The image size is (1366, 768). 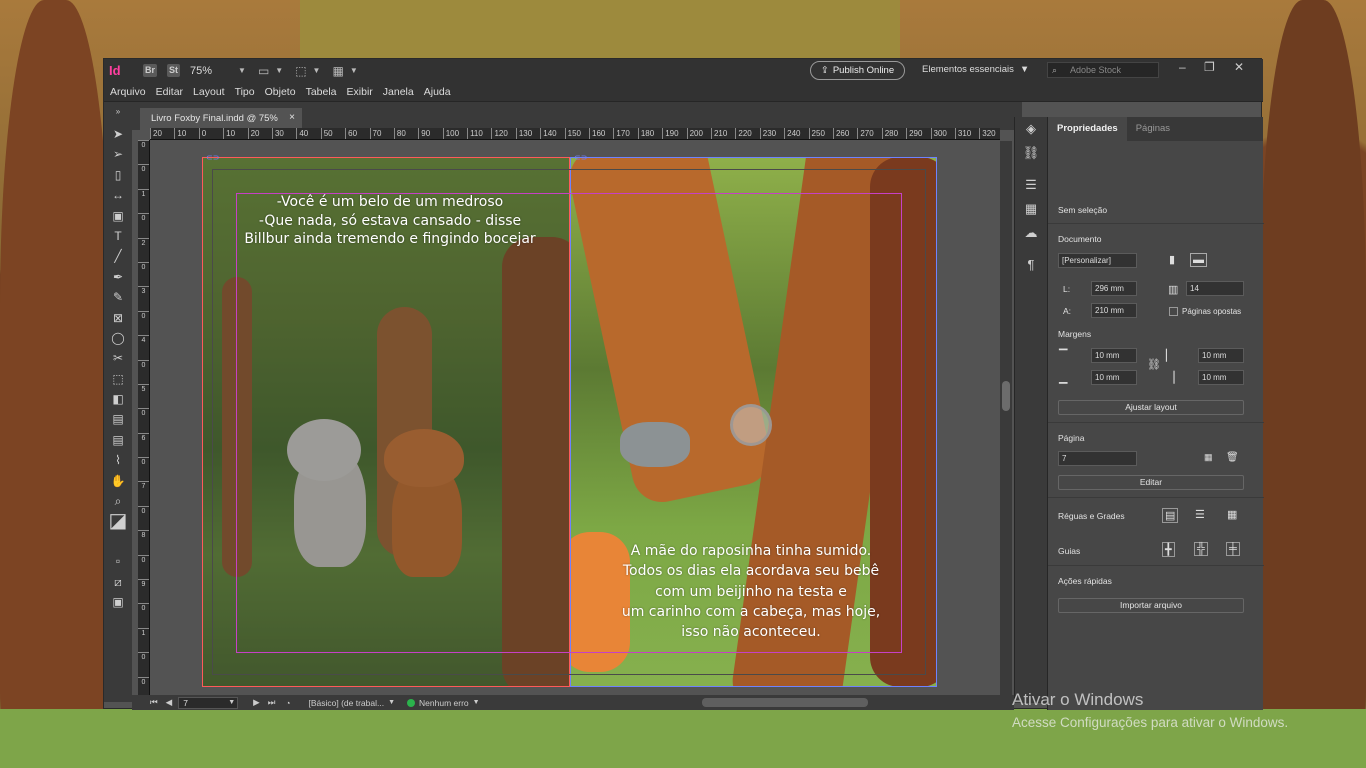 What do you see at coordinates (118, 277) in the screenshot?
I see `pen-tool-icon: ✒` at bounding box center [118, 277].